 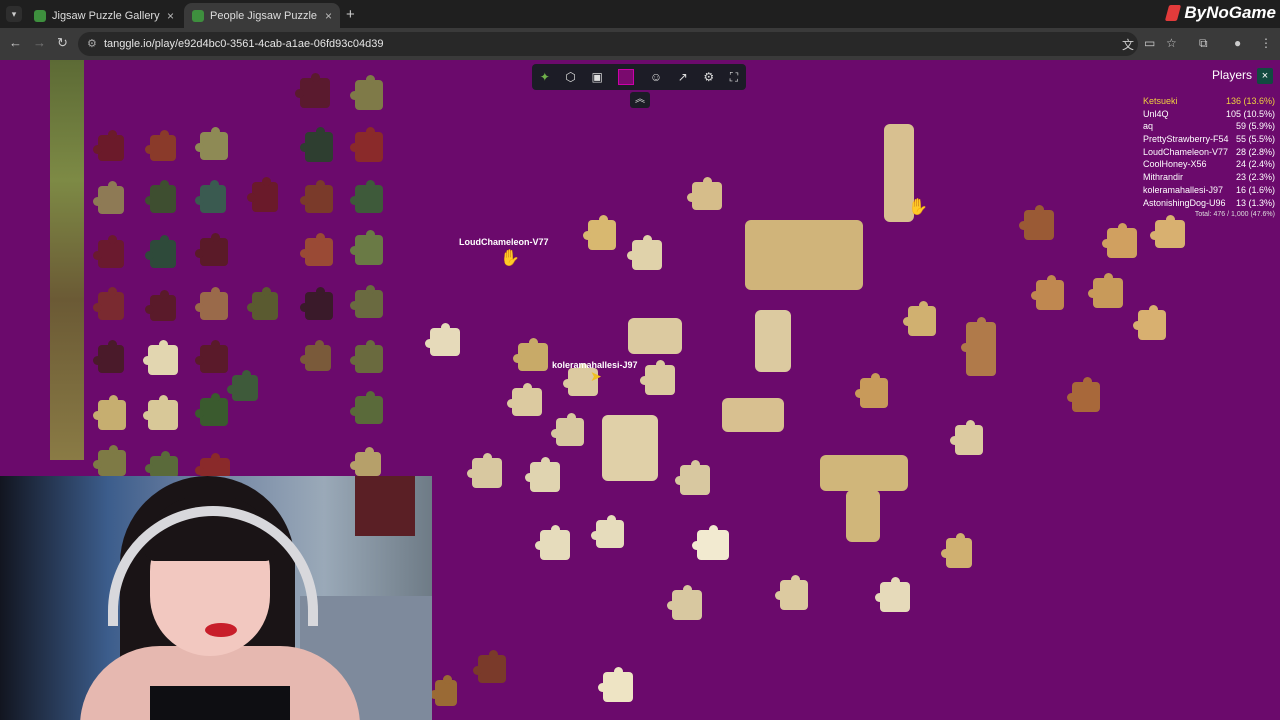 What do you see at coordinates (62, 43) in the screenshot?
I see `reload-icon: ↻` at bounding box center [62, 43].